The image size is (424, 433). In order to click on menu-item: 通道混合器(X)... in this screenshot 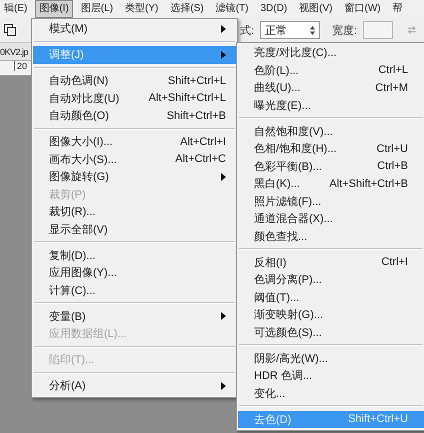, I will do `click(331, 219)`.